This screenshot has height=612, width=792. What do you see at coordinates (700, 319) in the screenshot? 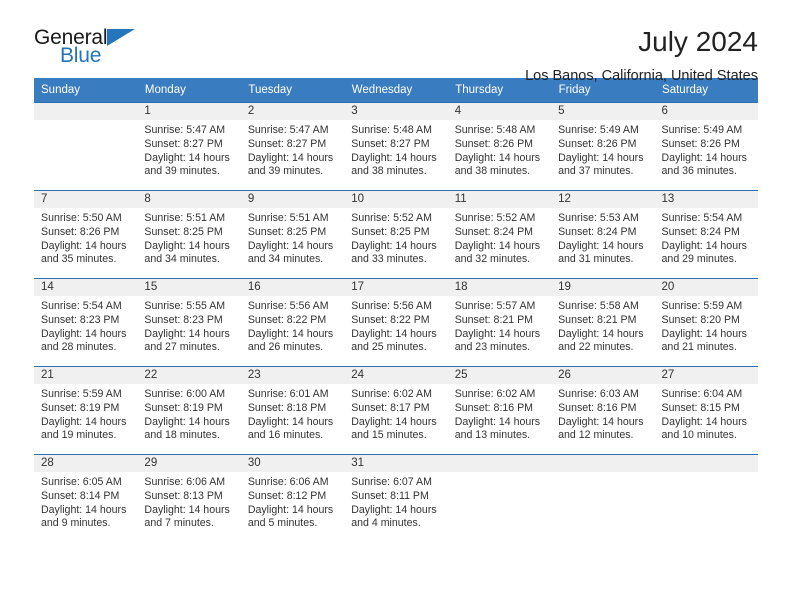
I see `sunset-text: Sunset: 8:20 PM` at bounding box center [700, 319].